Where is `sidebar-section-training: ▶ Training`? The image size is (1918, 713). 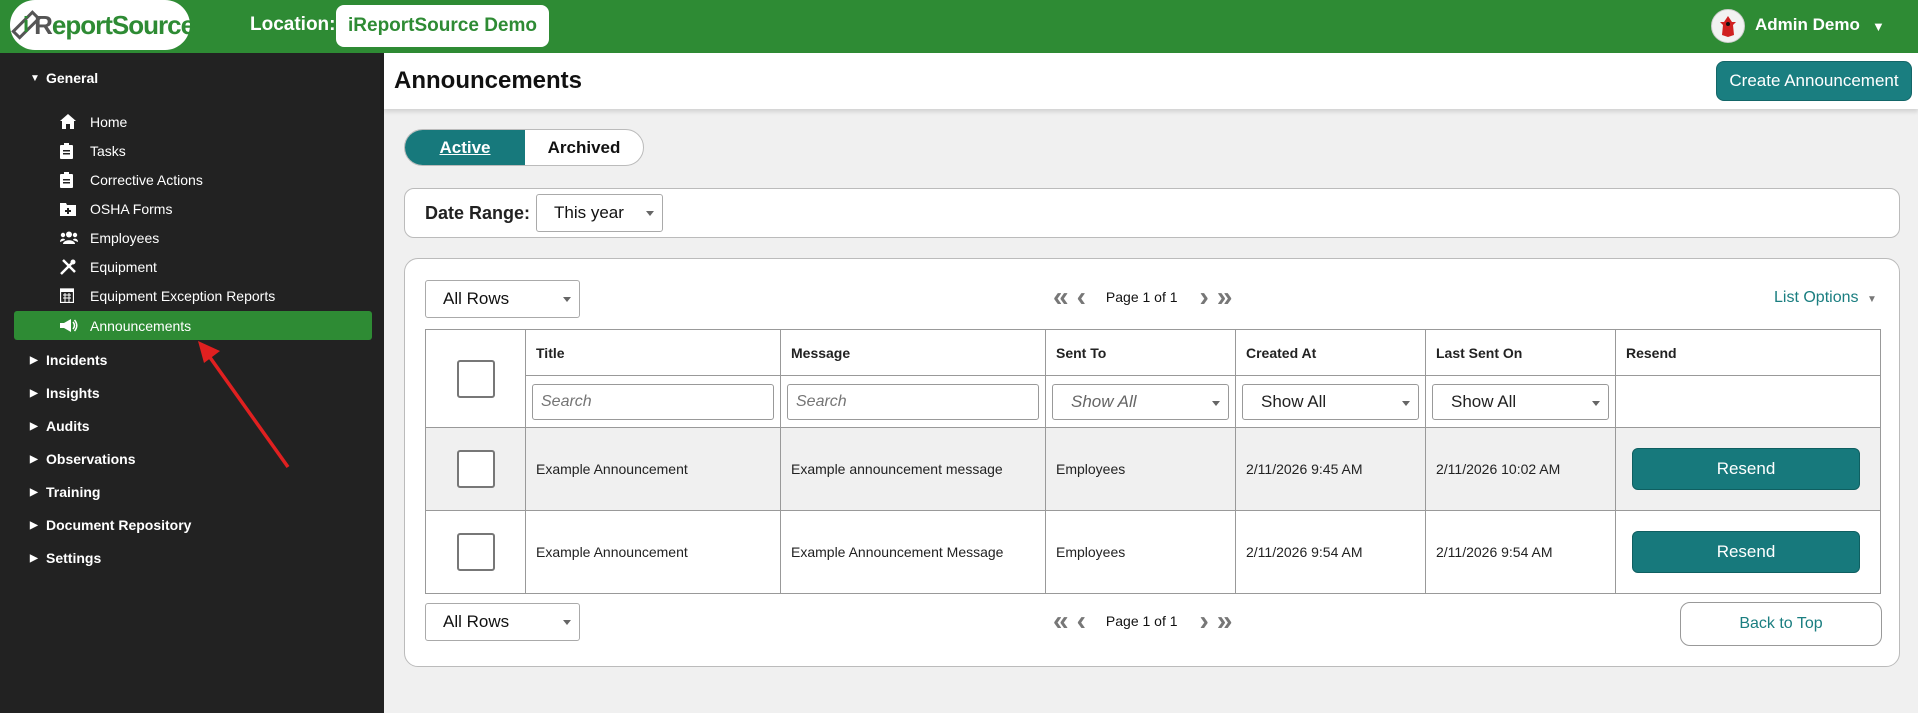
sidebar-section-training: ▶ Training is located at coordinates (65, 492).